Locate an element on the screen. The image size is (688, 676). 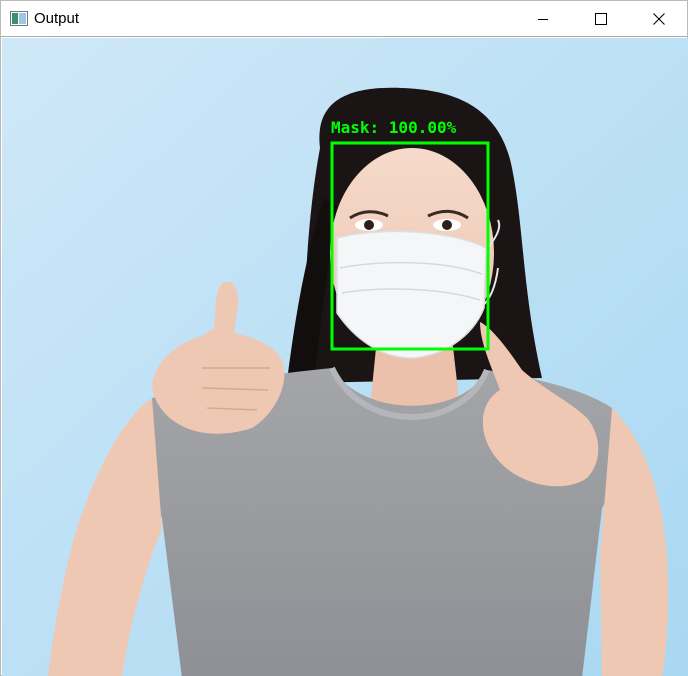
title-bar: Output is located at coordinates (344, 19).